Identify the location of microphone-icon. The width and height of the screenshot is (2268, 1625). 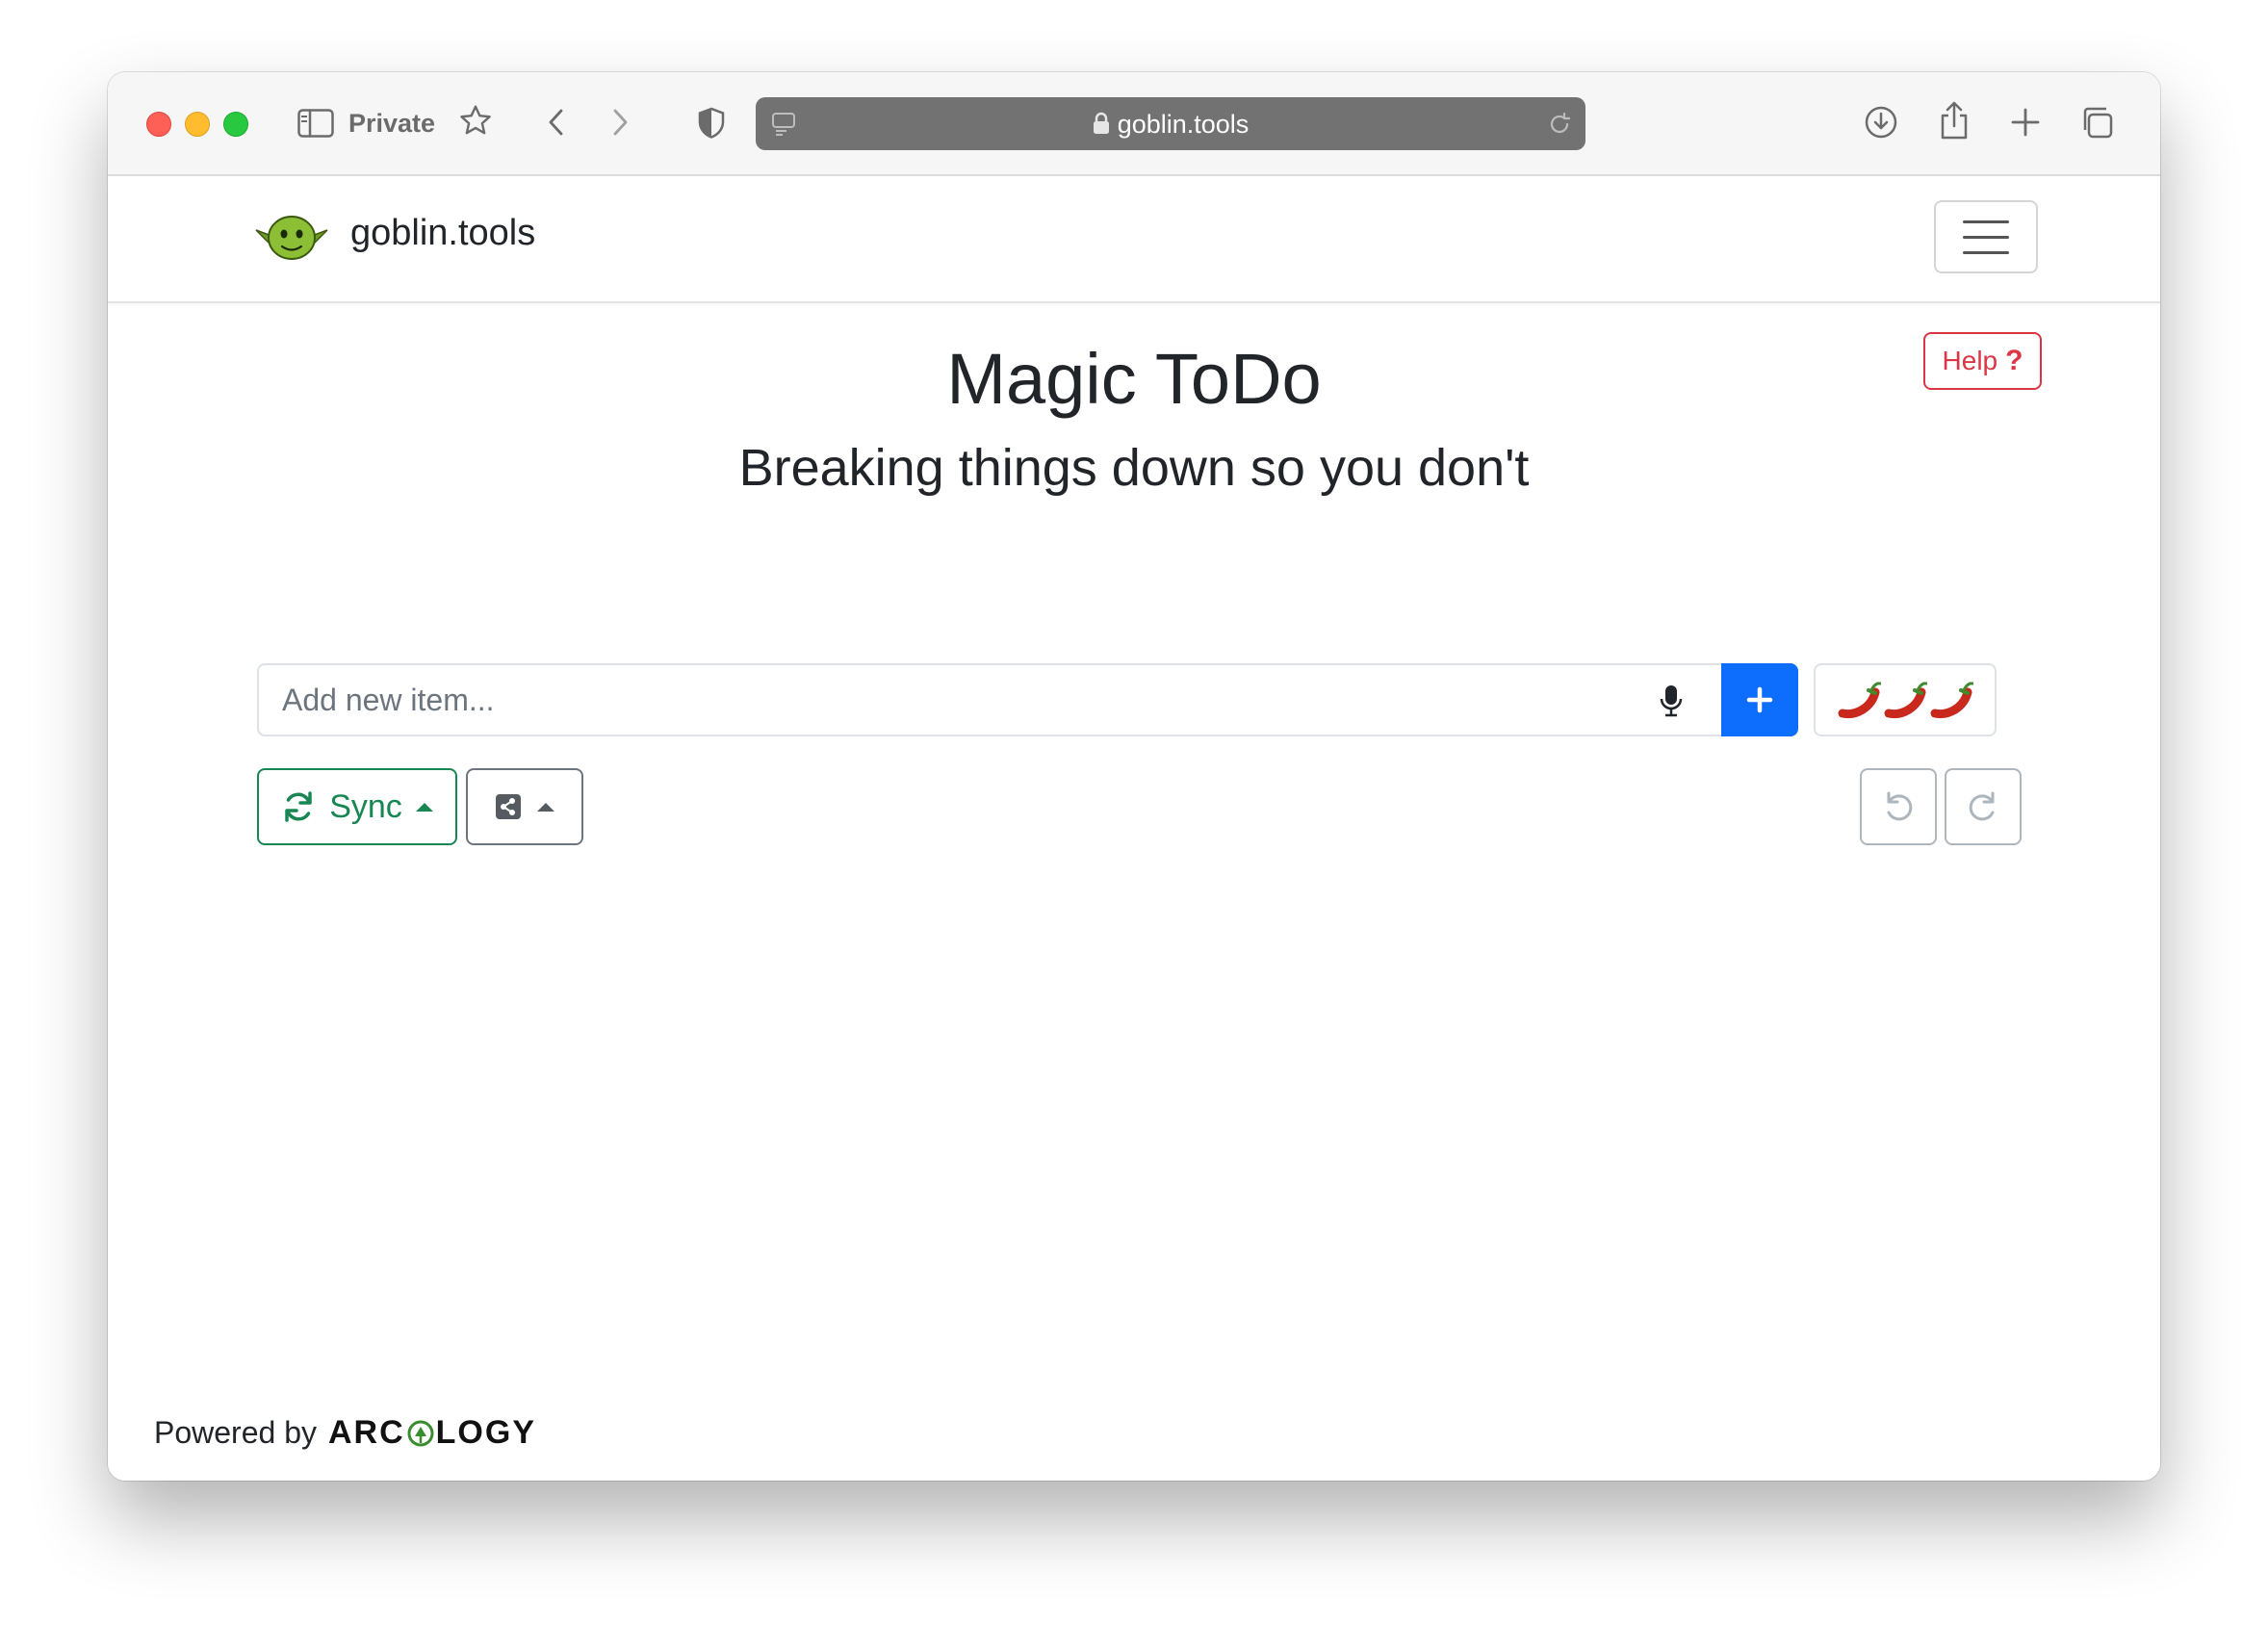
(1672, 703).